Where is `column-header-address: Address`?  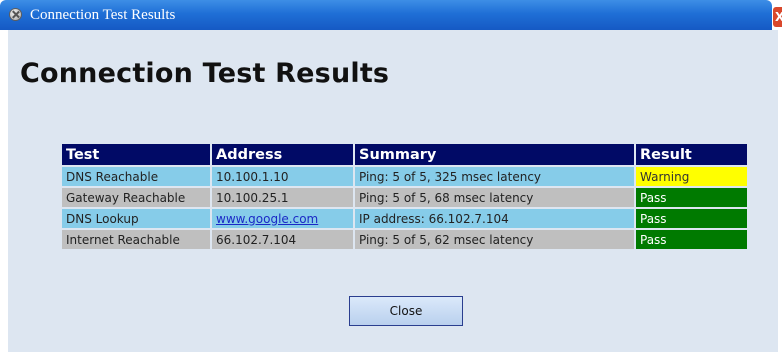 column-header-address: Address is located at coordinates (282, 154).